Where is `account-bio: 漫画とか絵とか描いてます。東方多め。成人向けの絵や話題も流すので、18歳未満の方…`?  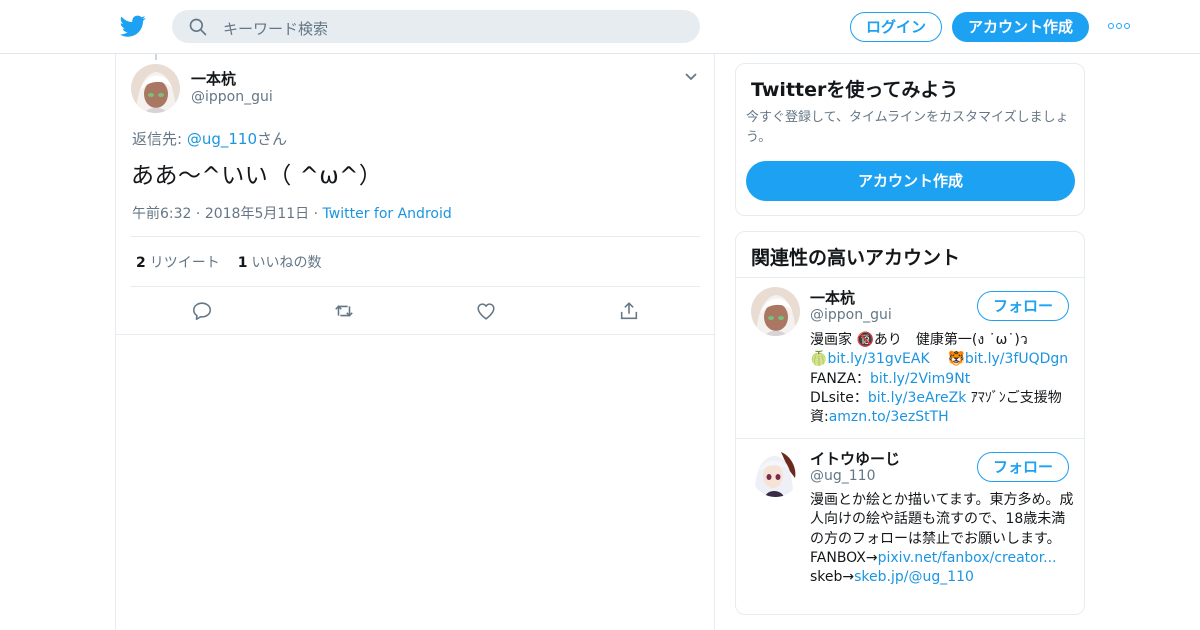 account-bio: 漫画とか絵とか描いてます。東方多め。成人向けの絵や話題も流すので、18歳未満の方… is located at coordinates (942, 539).